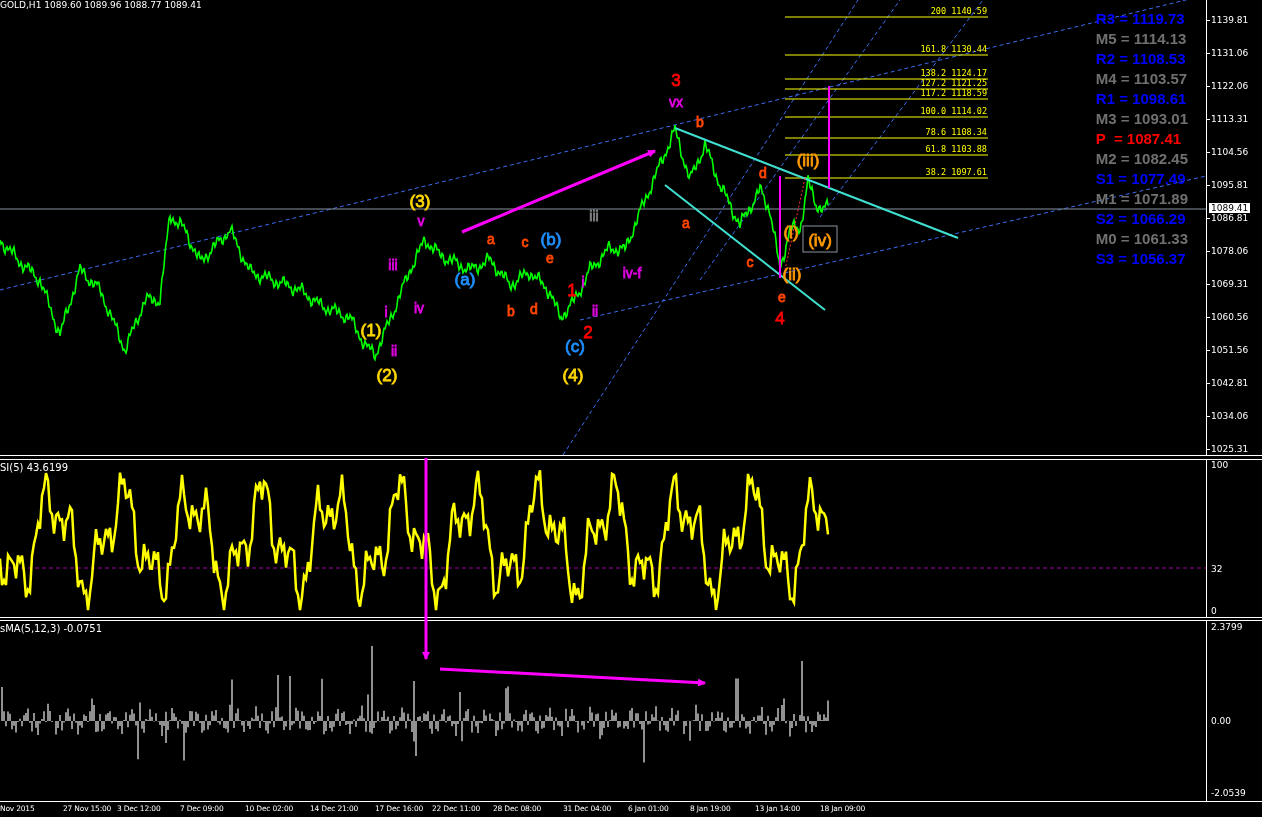  I want to click on wave-label: 2, so click(588, 332).